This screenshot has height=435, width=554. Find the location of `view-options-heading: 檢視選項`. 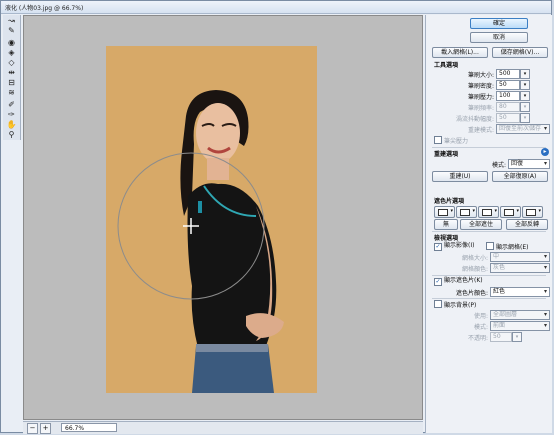

view-options-heading: 檢視選項 is located at coordinates (446, 238).